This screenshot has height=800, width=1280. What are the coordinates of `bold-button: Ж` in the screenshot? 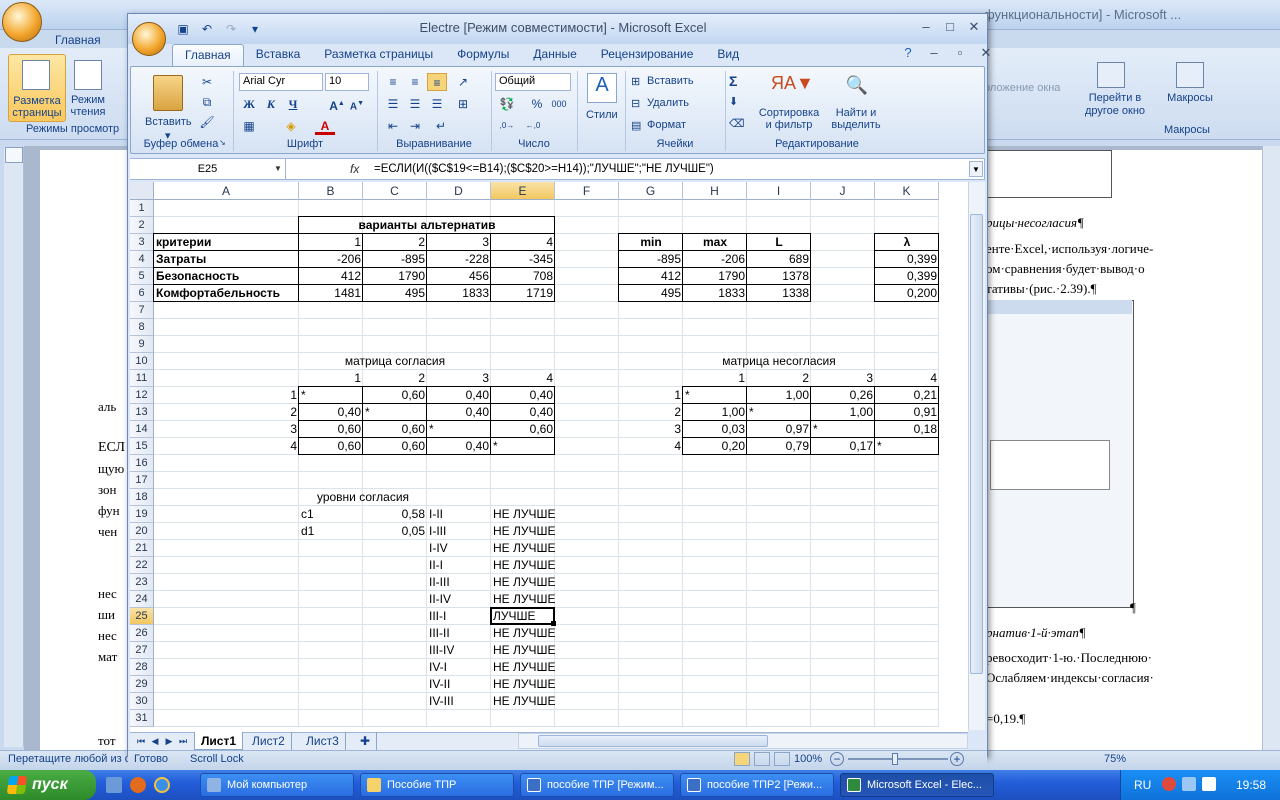 It's located at (249, 104).